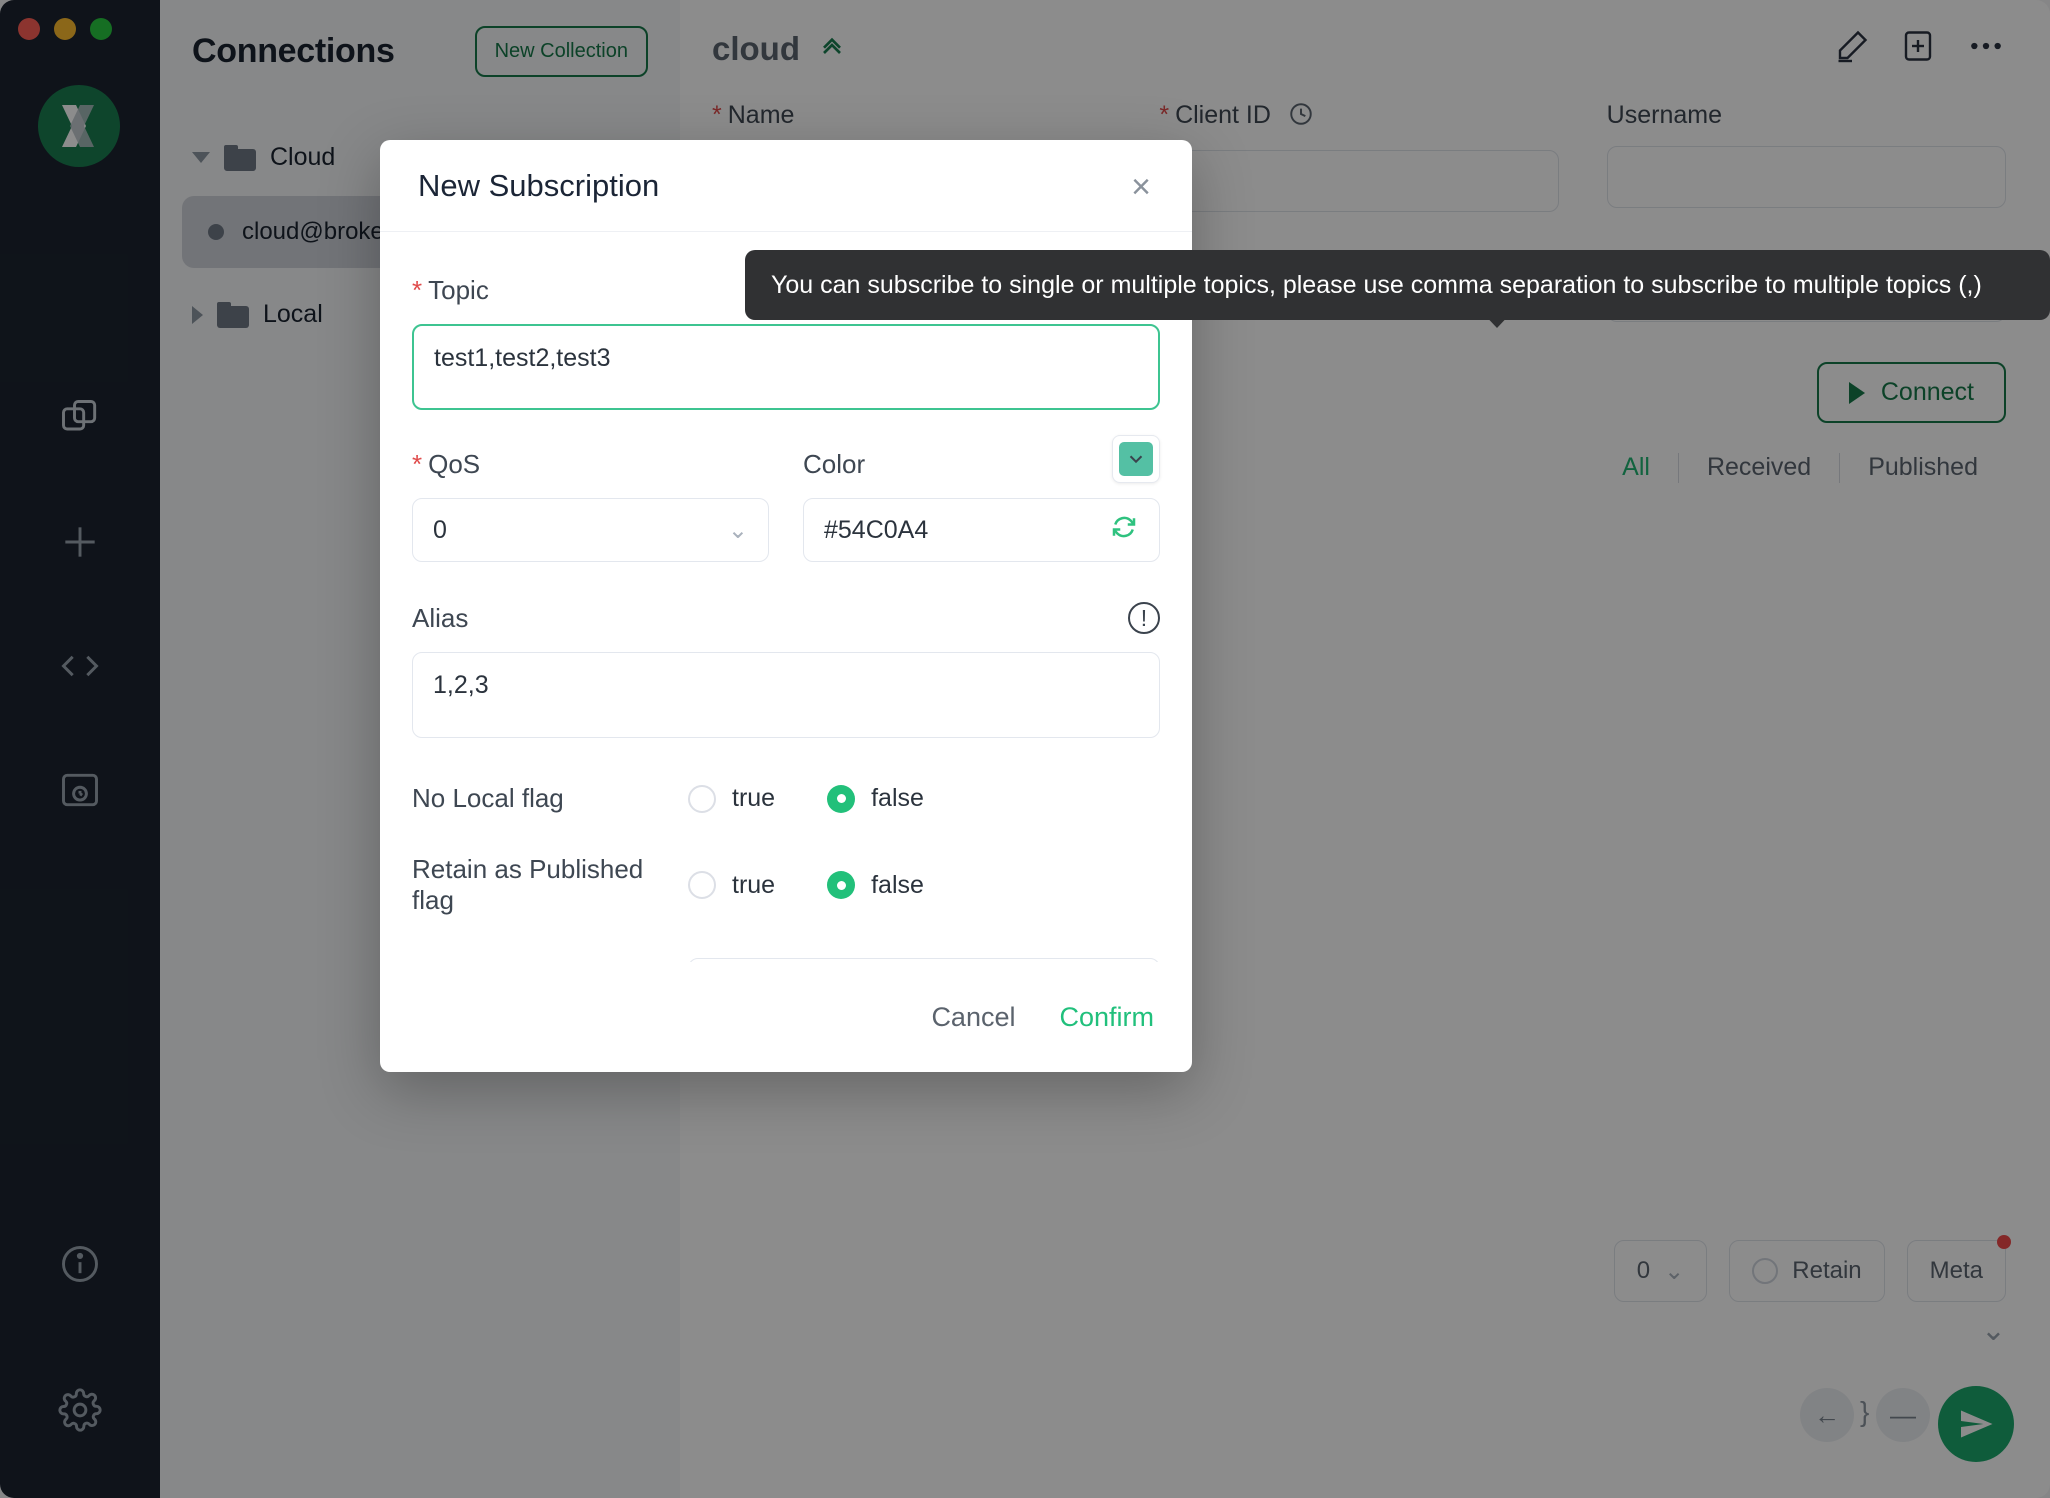  I want to click on clock-icon, so click(1301, 118).